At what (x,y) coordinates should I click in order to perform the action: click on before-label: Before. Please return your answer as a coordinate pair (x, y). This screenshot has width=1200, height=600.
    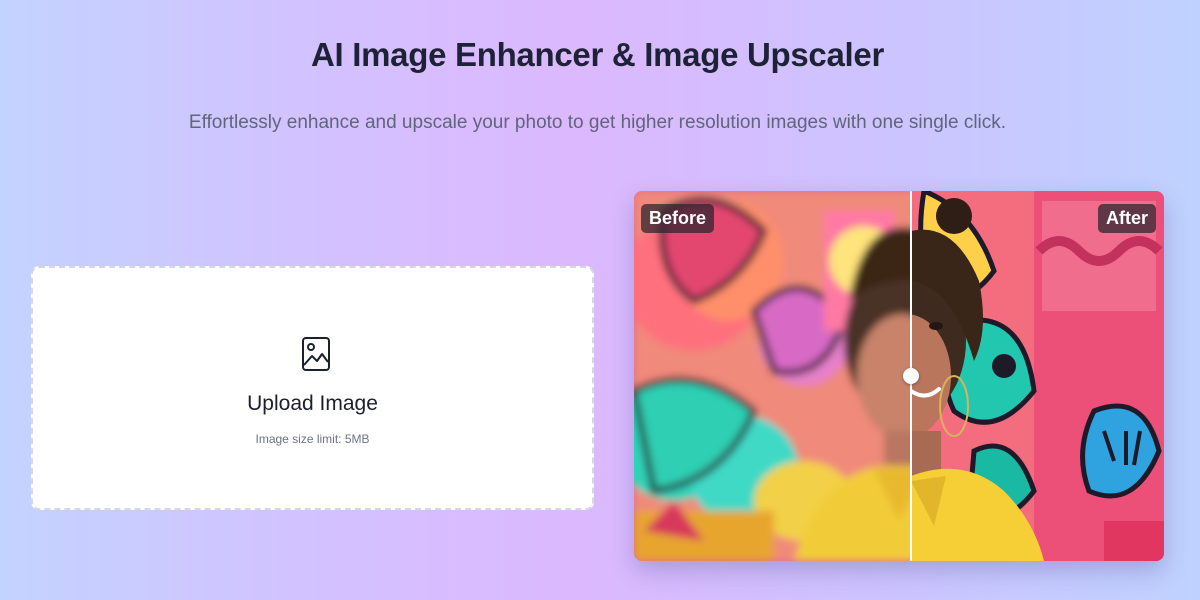
    Looking at the image, I should click on (678, 218).